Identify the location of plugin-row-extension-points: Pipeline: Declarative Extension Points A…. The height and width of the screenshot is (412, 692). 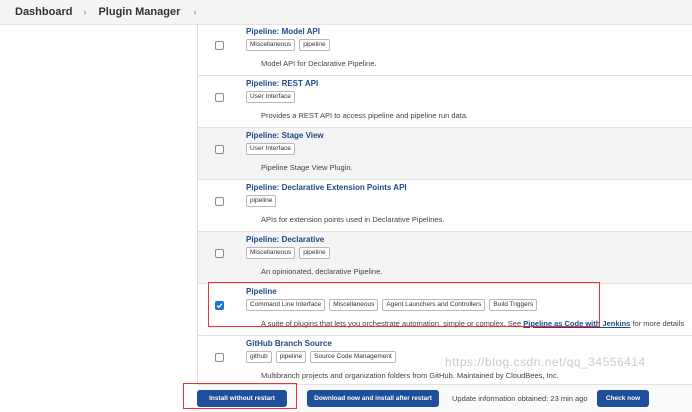
(445, 206).